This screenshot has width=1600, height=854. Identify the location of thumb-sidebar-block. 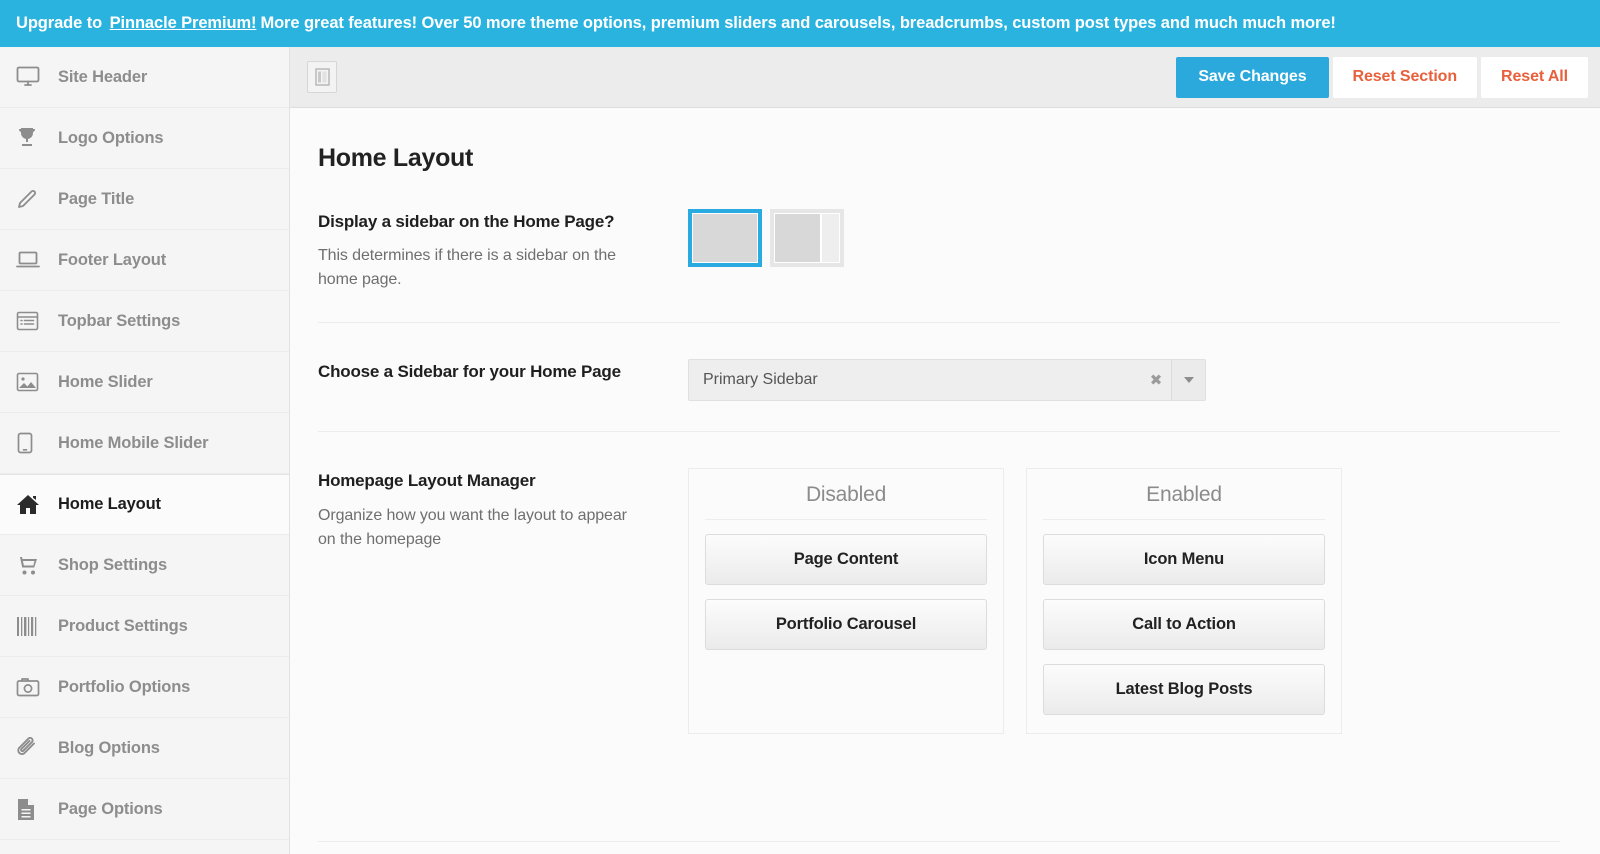
(830, 238).